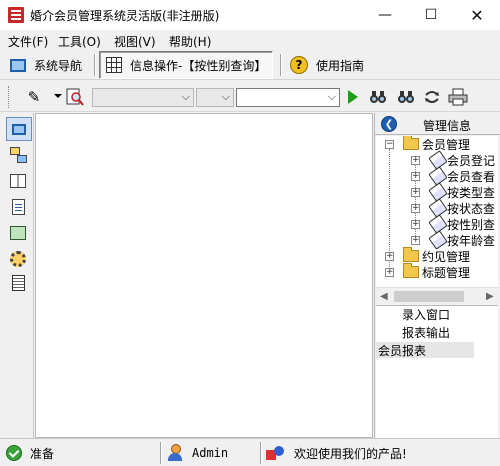 This screenshot has width=500, height=466. I want to click on app-icon, so click(16, 15).